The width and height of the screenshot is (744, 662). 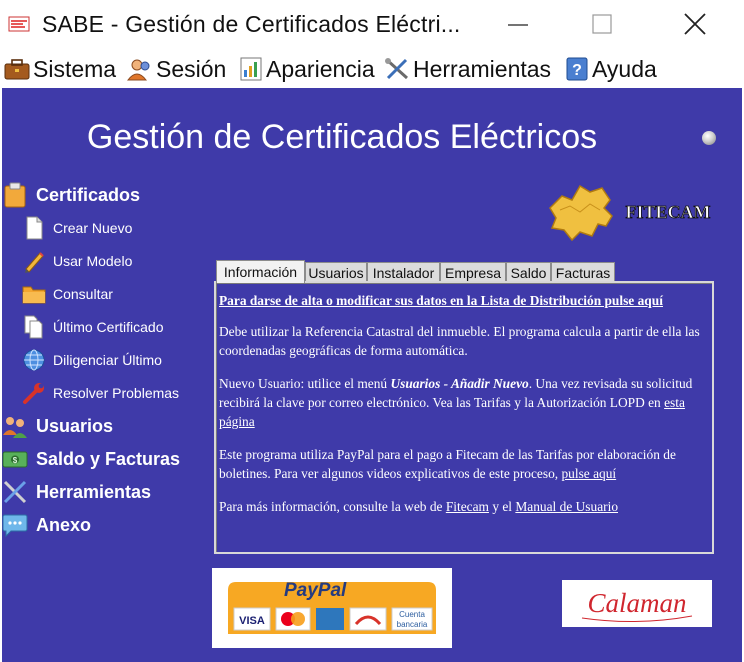 I want to click on sidebar-section-label: Saldo y Facturas, so click(x=108, y=458).